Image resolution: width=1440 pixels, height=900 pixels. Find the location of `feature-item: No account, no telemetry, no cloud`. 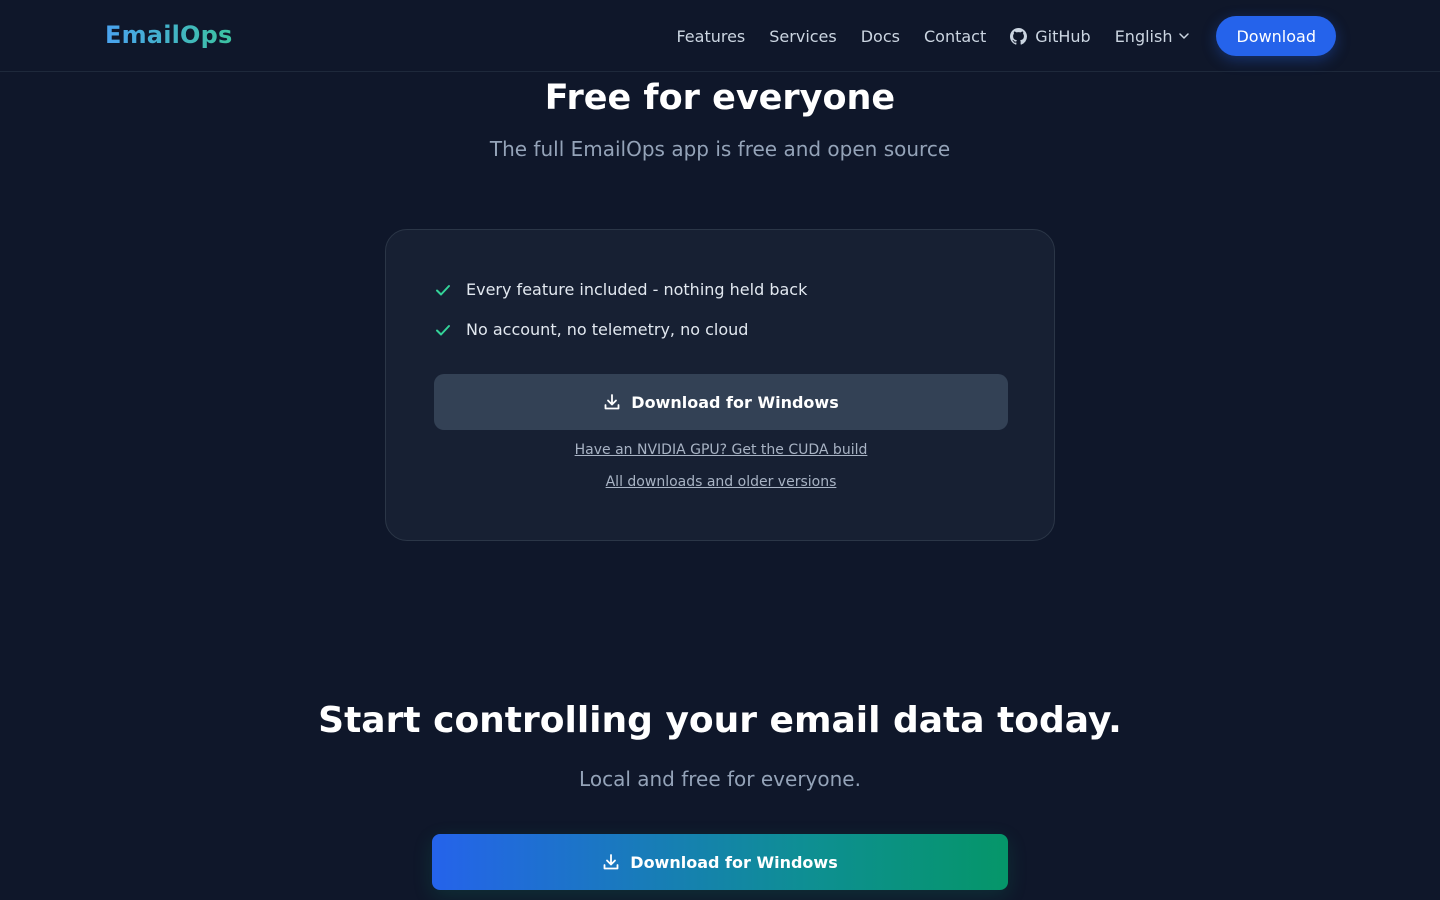

feature-item: No account, no telemetry, no cloud is located at coordinates (591, 329).